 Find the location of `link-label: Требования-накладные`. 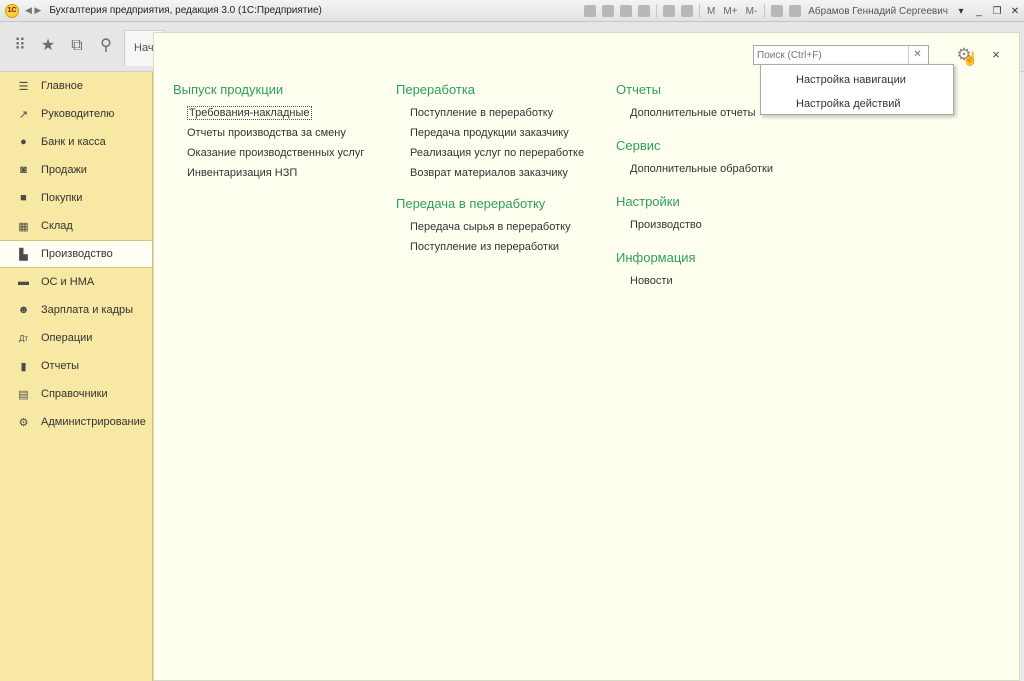

link-label: Требования-накладные is located at coordinates (249, 113).